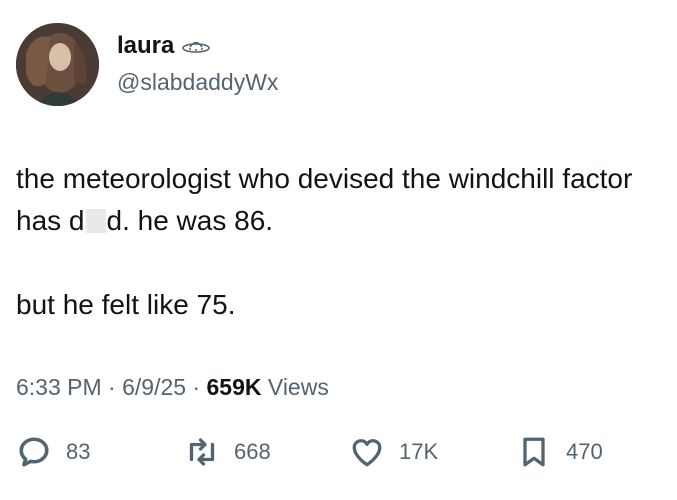  I want to click on bookmark-icon, so click(534, 452).